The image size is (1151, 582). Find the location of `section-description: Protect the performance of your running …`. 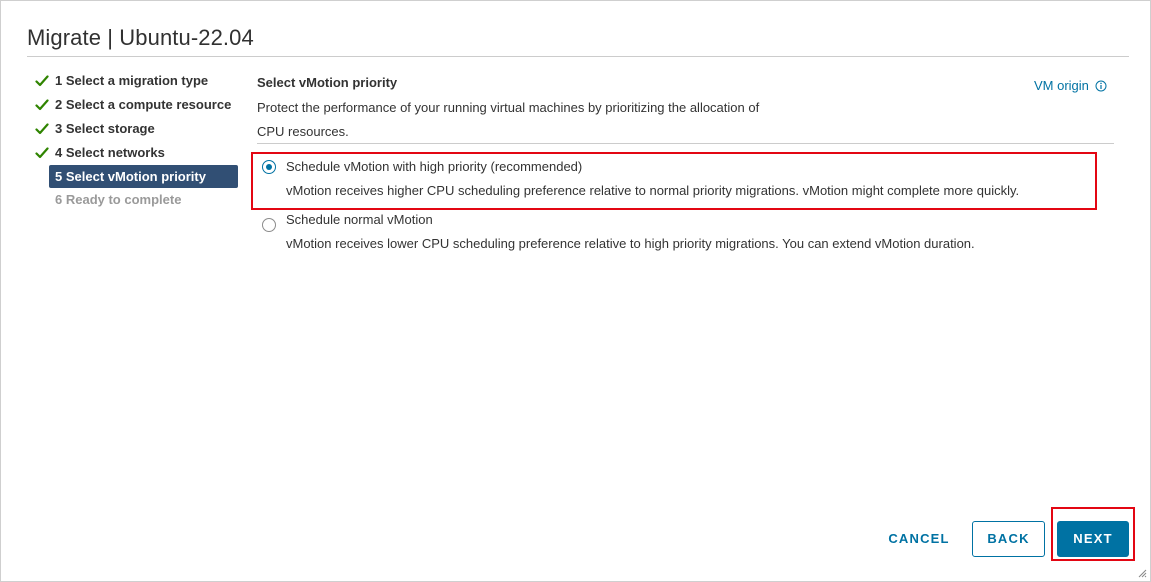

section-description: Protect the performance of your running … is located at coordinates (547, 120).